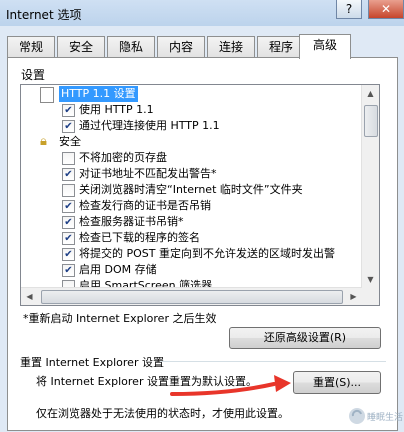  Describe the element at coordinates (273, 361) in the screenshot. I see `section-divider` at that location.